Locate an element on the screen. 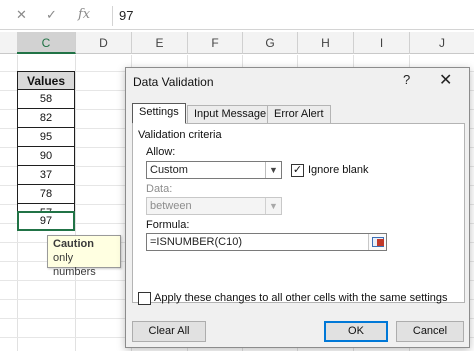 This screenshot has height=351, width=474. table-cell: 90 is located at coordinates (46, 156).